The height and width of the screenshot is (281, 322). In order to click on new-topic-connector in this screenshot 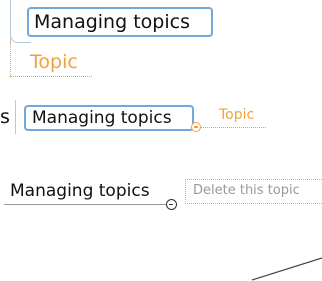, I will do `click(10, 59)`.